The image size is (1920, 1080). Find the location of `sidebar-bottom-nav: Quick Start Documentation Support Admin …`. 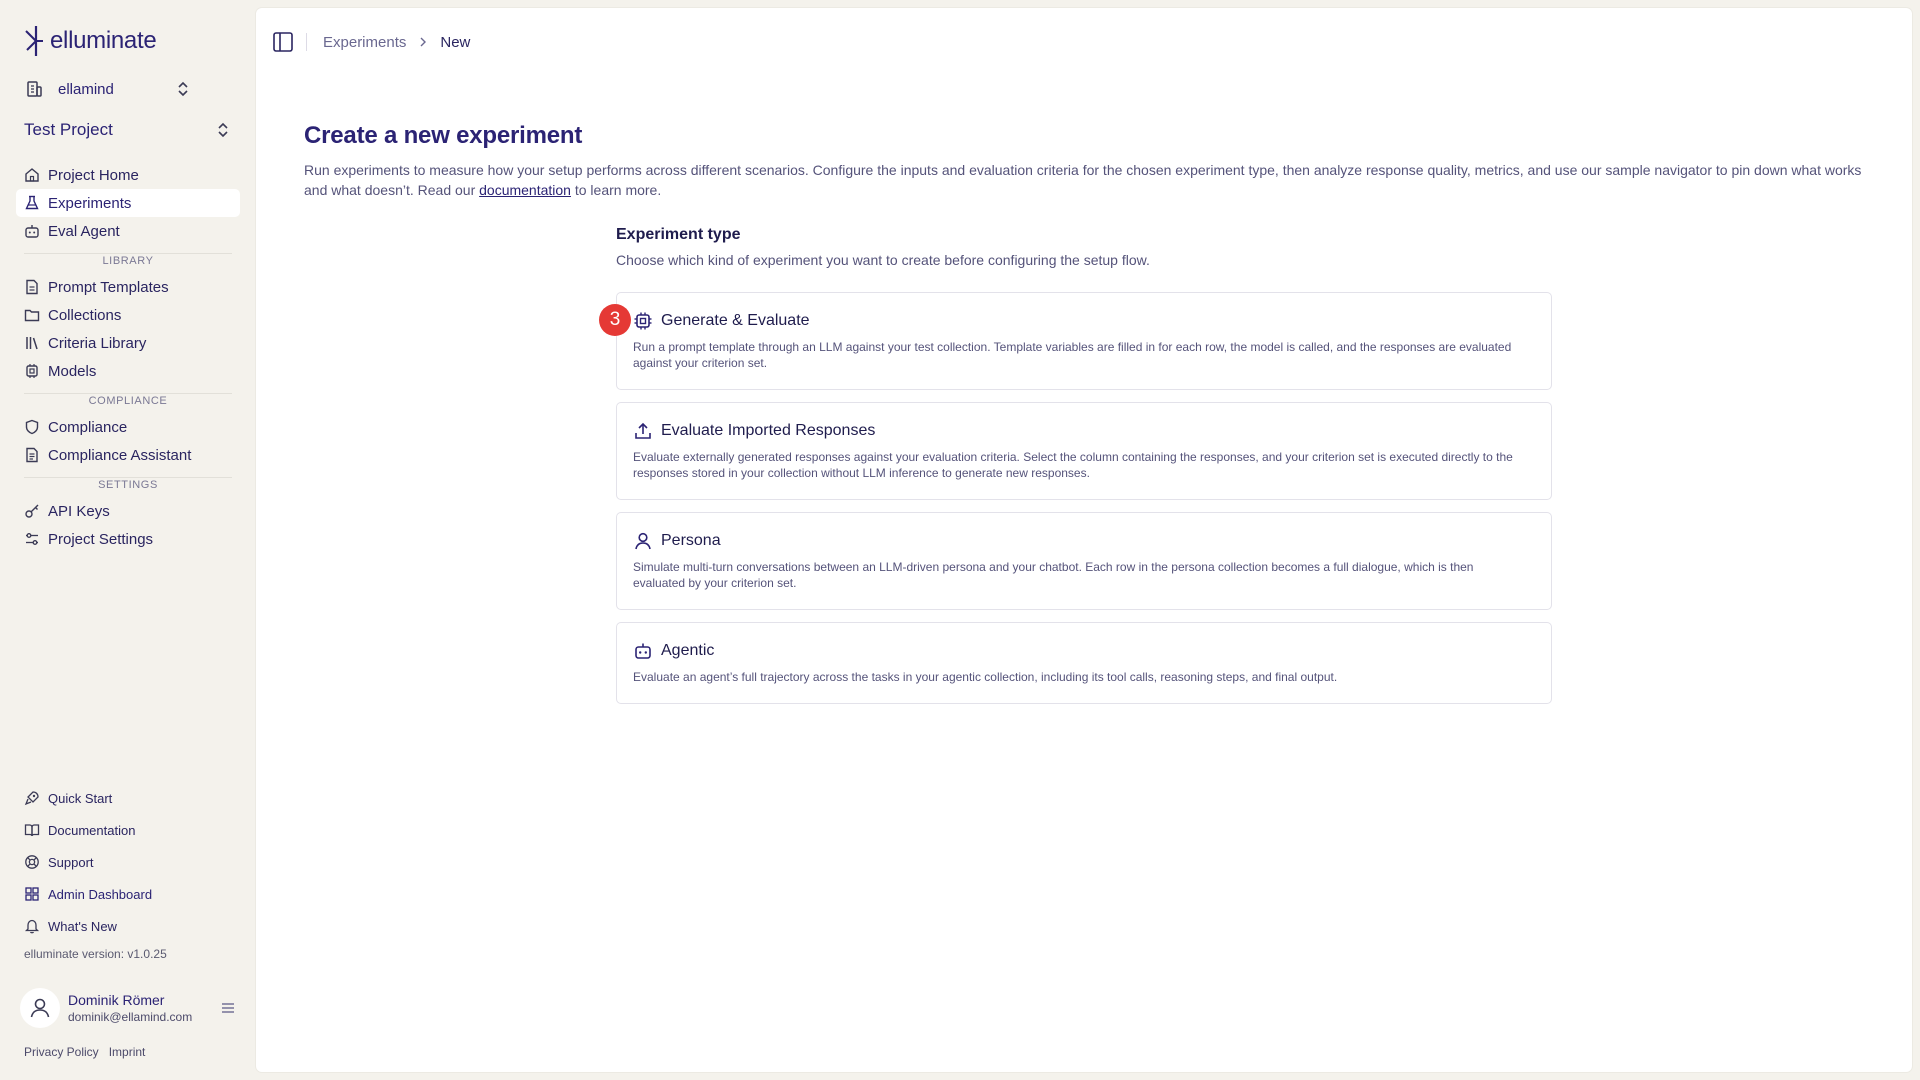

sidebar-bottom-nav: Quick Start Documentation Support Admin … is located at coordinates (128, 862).